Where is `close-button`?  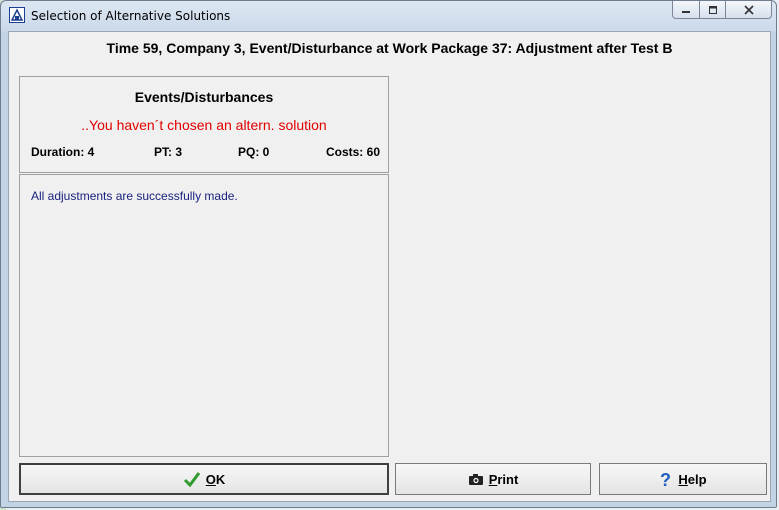 close-button is located at coordinates (749, 10).